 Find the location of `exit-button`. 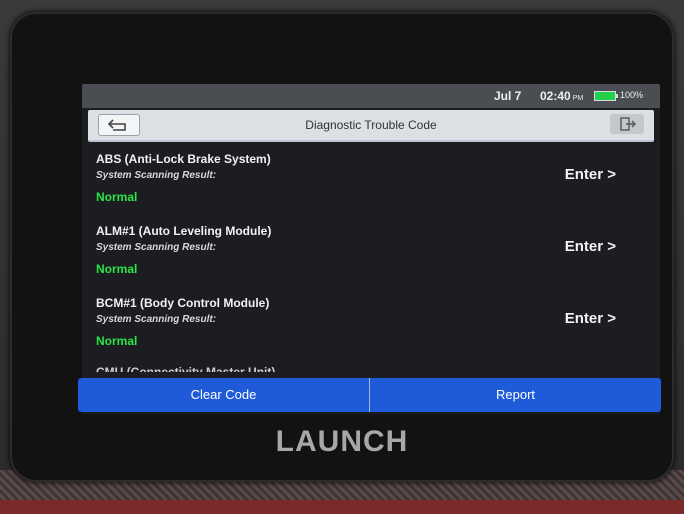

exit-button is located at coordinates (627, 124).